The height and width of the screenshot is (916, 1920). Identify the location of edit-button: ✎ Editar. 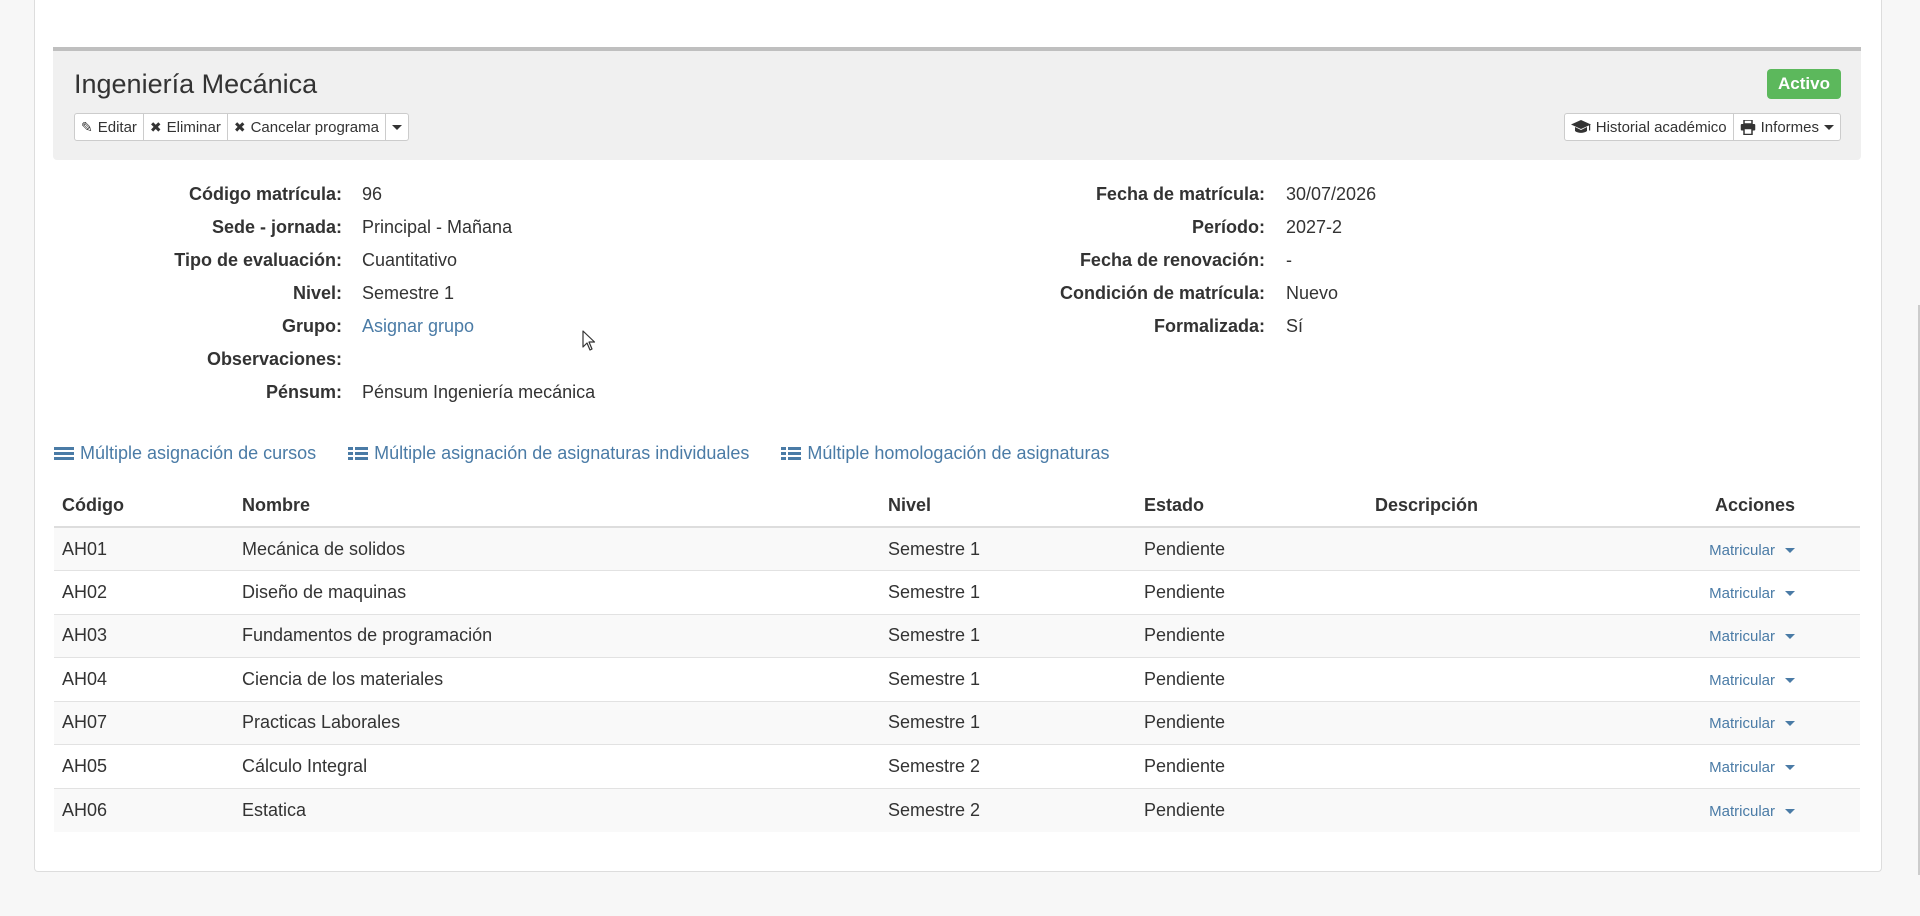
(109, 127).